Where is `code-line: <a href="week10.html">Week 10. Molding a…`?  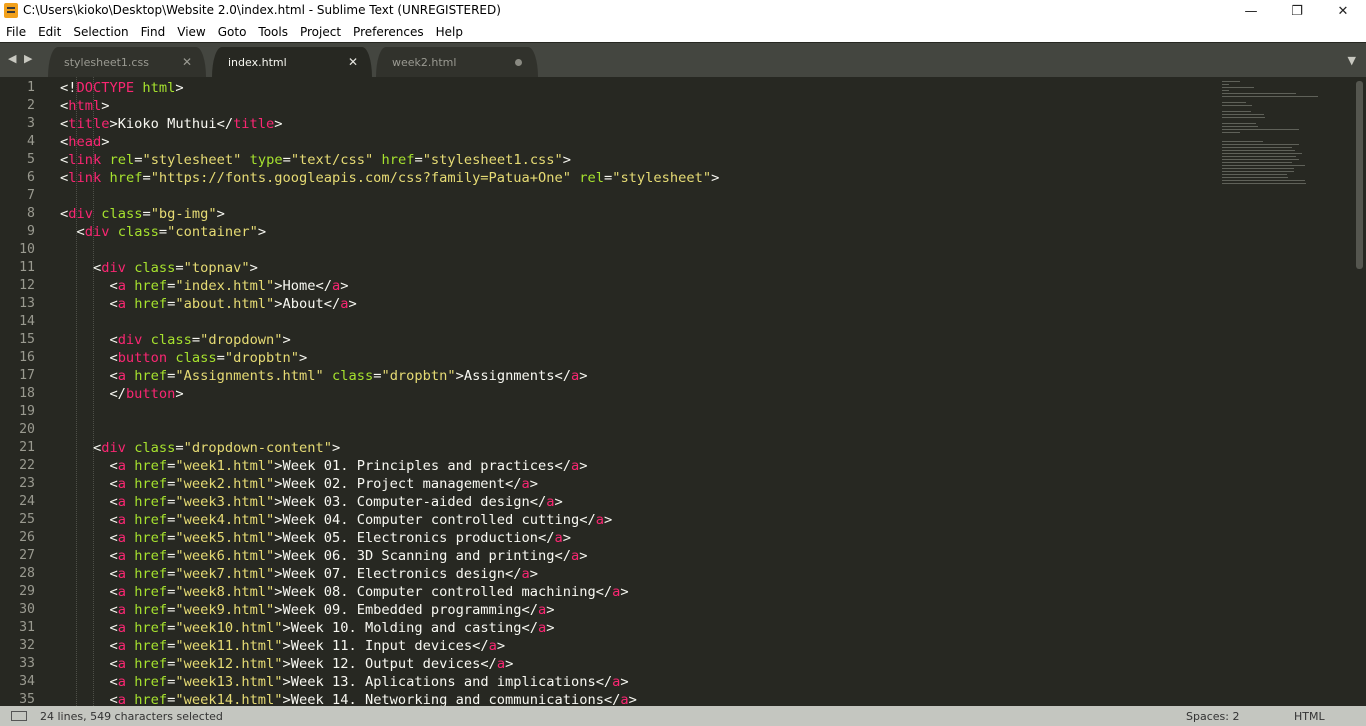 code-line: <a href="week10.html">Week 10. Molding a… is located at coordinates (307, 628).